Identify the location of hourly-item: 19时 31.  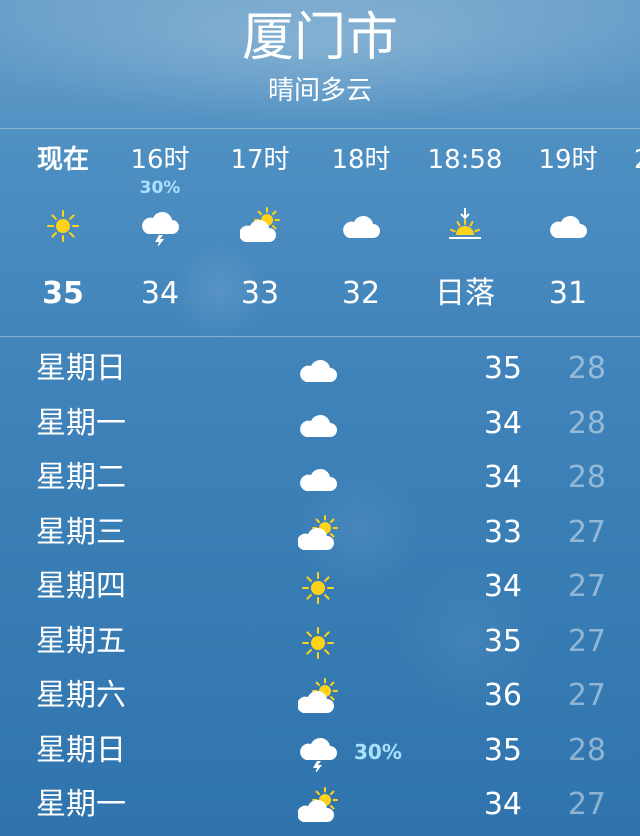
(568, 232).